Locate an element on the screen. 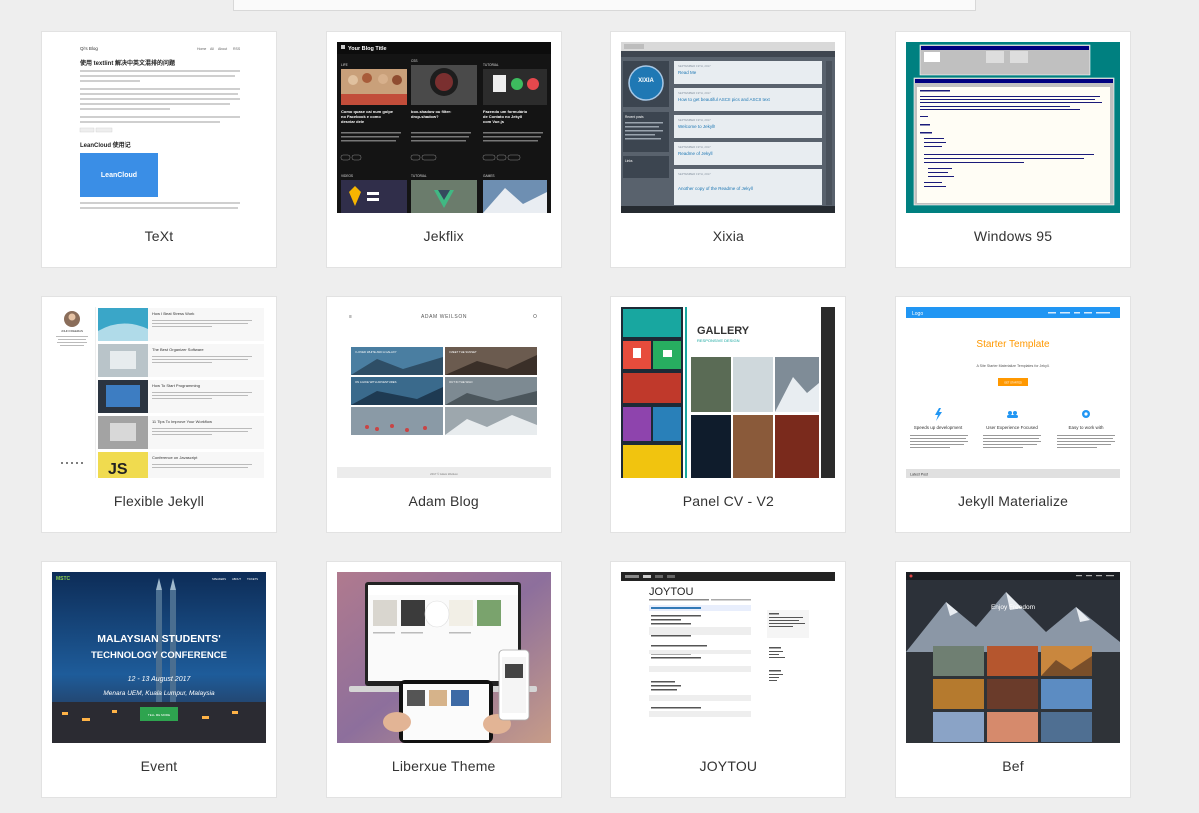  theme-card-joytou: JOYTOU JOYTOU is located at coordinates (728, 679).